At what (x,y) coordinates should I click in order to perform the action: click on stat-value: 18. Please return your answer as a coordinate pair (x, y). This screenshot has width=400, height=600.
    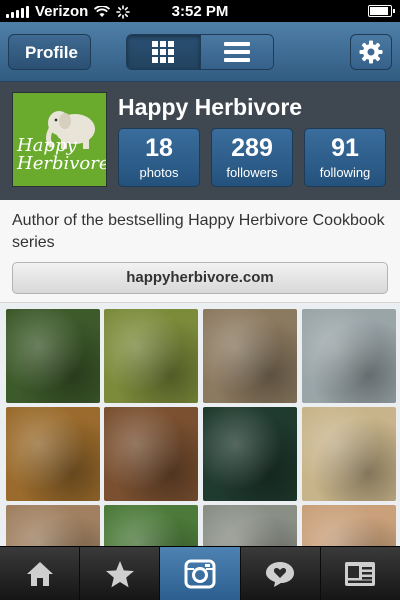
    Looking at the image, I should click on (159, 148).